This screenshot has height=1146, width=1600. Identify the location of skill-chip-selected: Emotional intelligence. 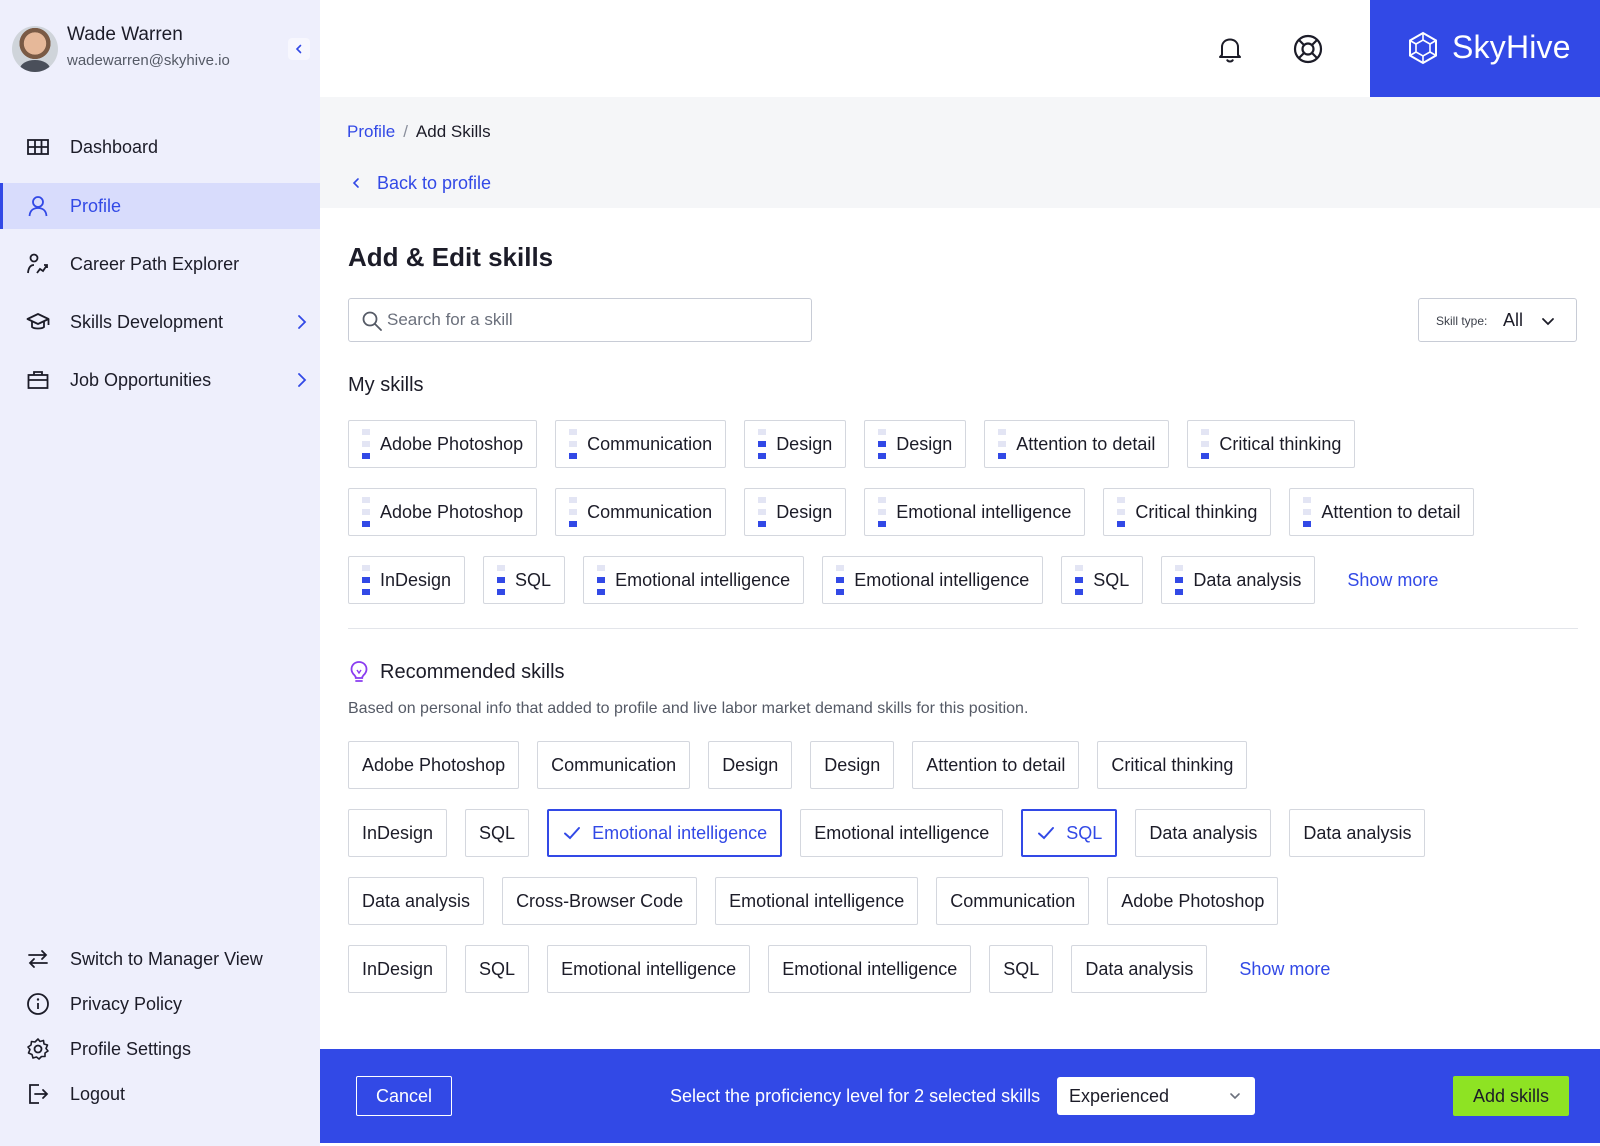
(665, 833).